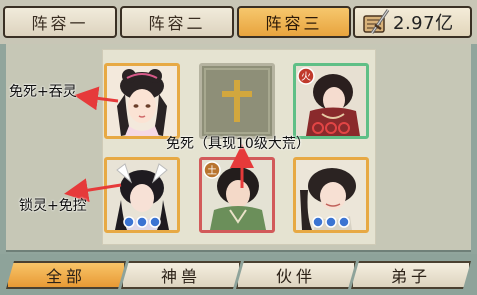 The width and height of the screenshot is (477, 295). I want to click on filter-tab-bar: 全部 神兽 伙伴 弟子, so click(238, 274).